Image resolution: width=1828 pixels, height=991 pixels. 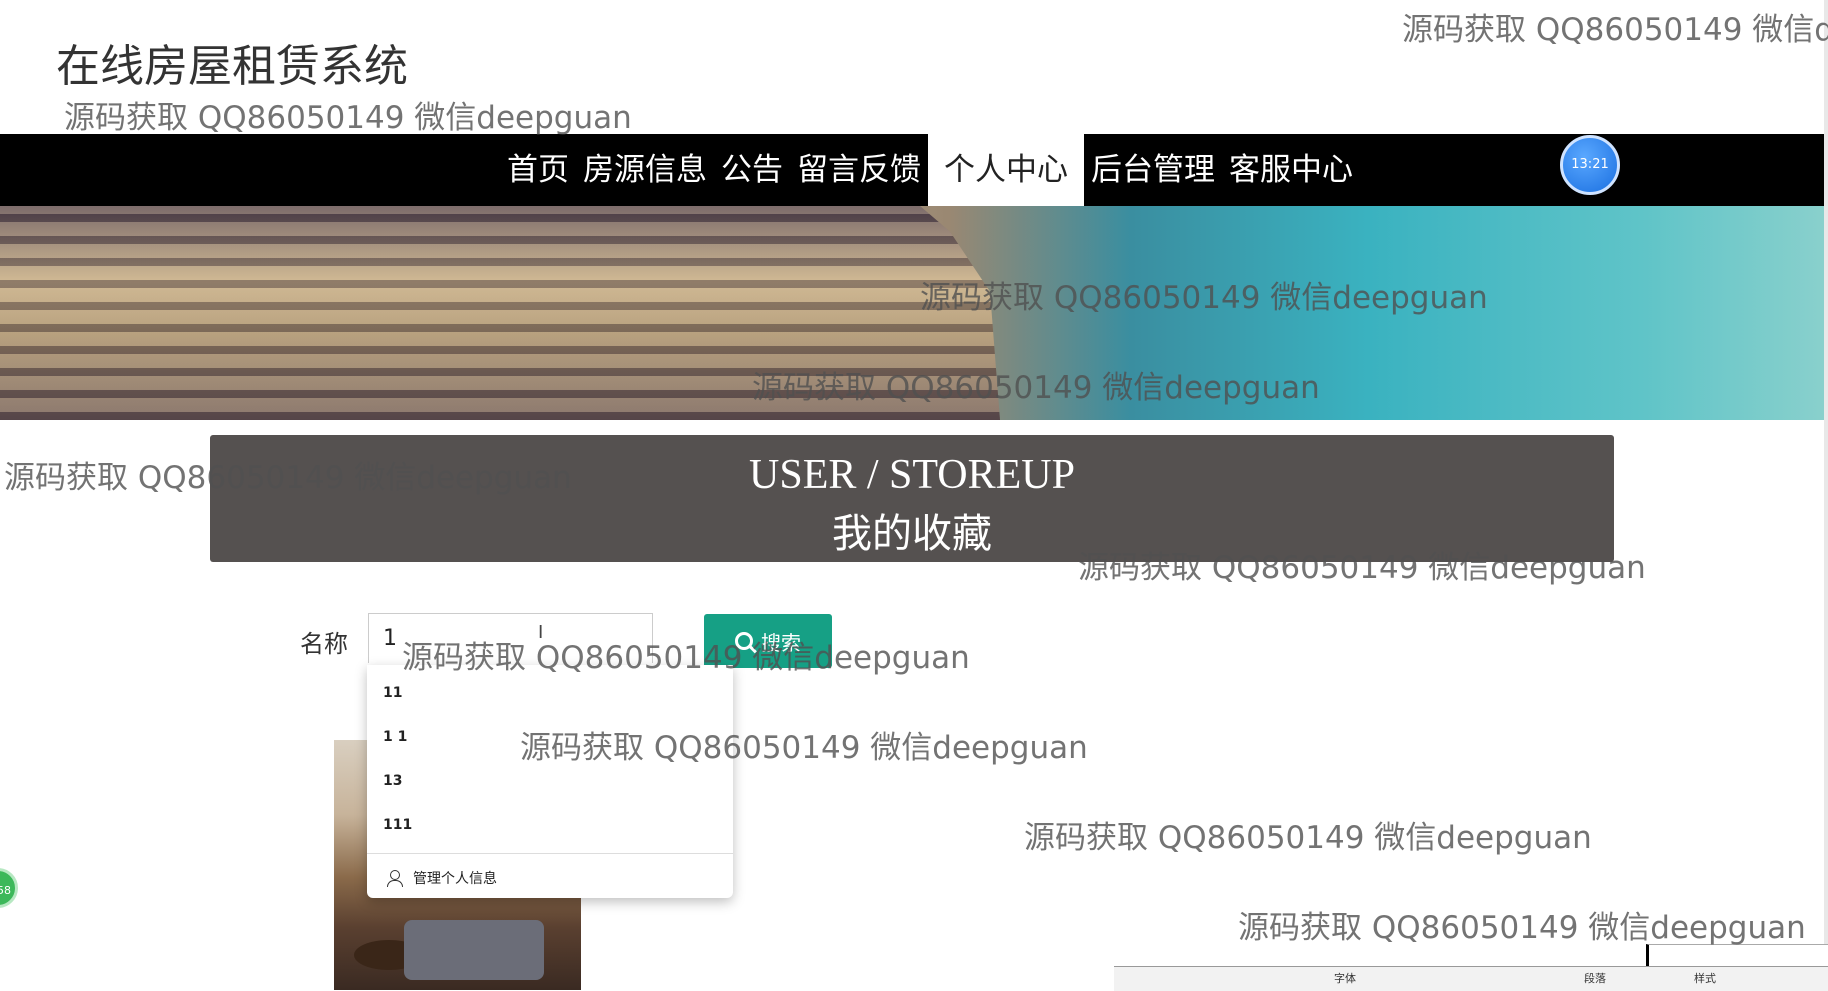 I want to click on banner-cliff, so click(x=500, y=313).